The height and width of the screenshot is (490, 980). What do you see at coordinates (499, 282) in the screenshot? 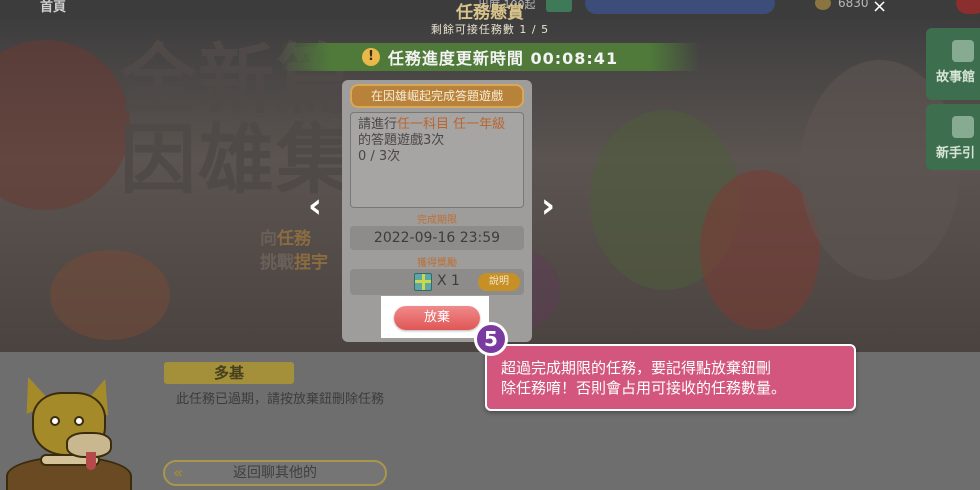
I see `explain-button: 說明` at bounding box center [499, 282].